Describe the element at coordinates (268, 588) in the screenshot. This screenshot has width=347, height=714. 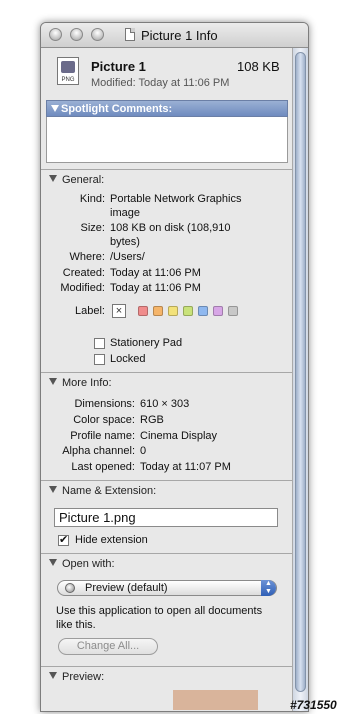
I see `popup-arrows-icon: ▲ ▼` at that location.